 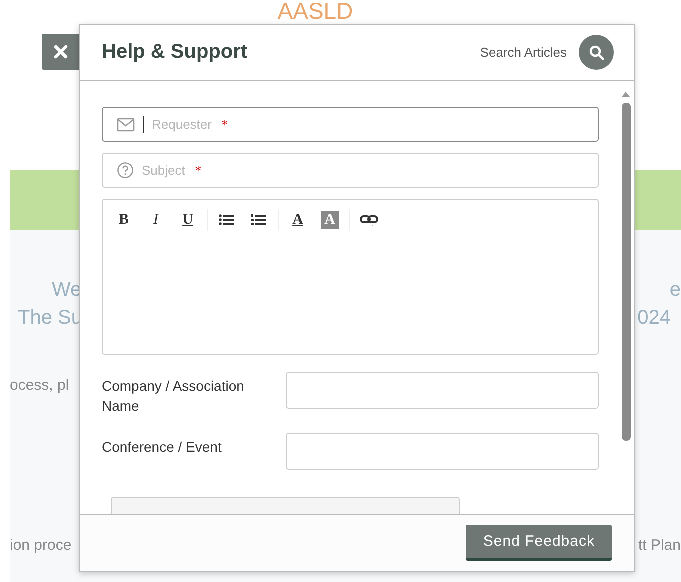 I want to click on logo-text: AASLD, so click(x=316, y=11).